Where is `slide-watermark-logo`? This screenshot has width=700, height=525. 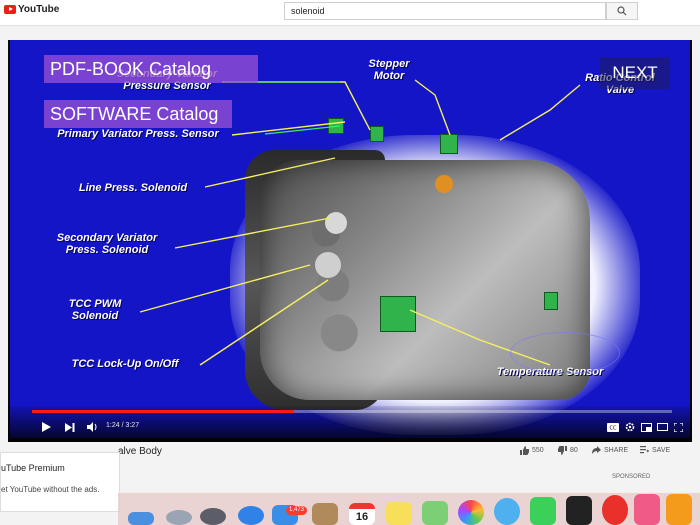 slide-watermark-logo is located at coordinates (565, 353).